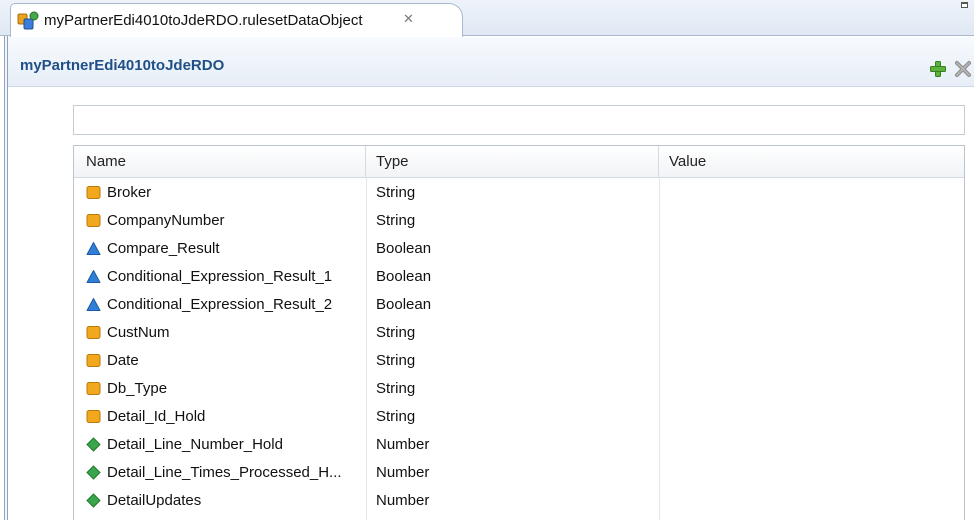 Image resolution: width=974 pixels, height=520 pixels. Describe the element at coordinates (224, 192) in the screenshot. I see `cell-name: Broker` at that location.